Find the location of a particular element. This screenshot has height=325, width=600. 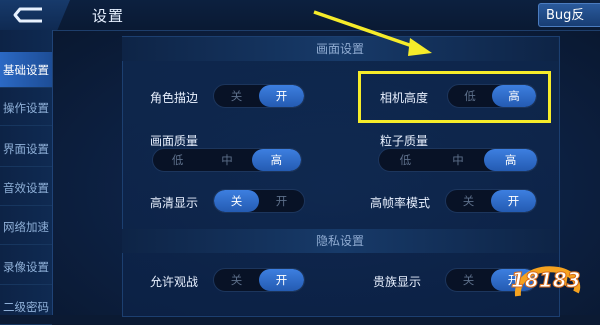

sidebar: 基础设置 操作设置 界面设置 音效设置 网络加速 录像设置 二级密码 is located at coordinates (26, 177).